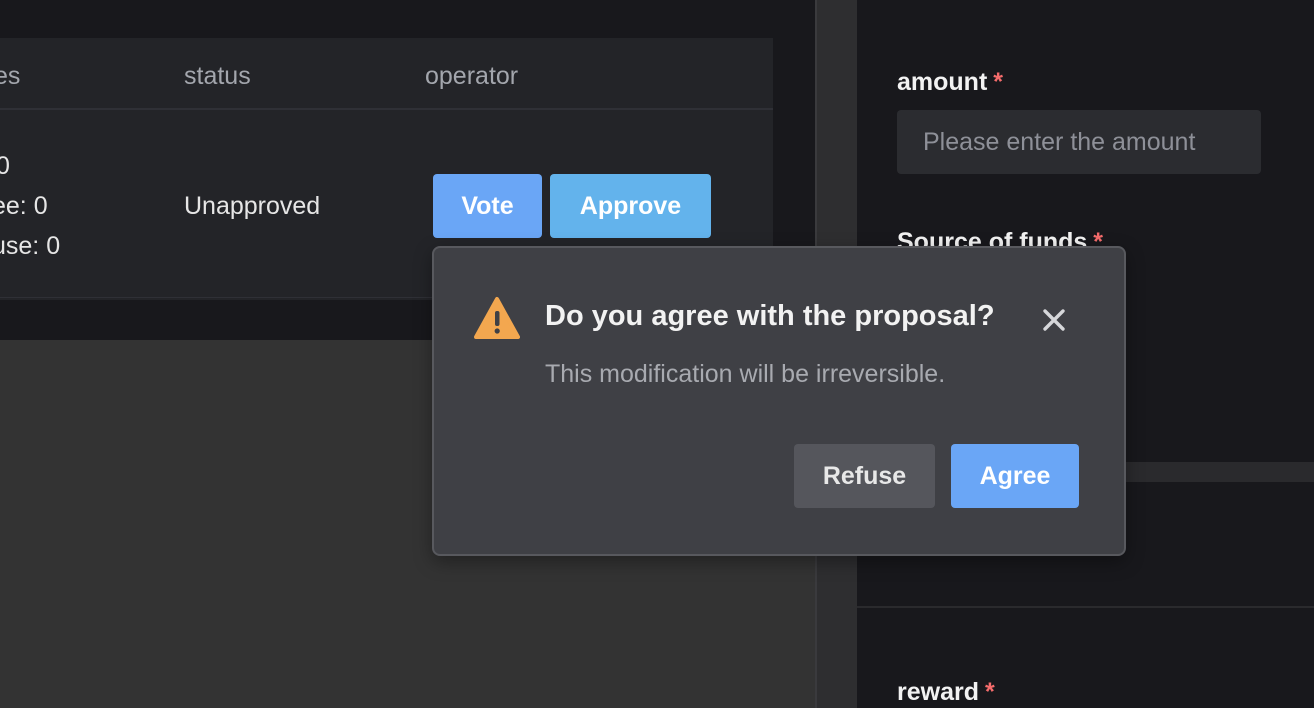 The image size is (1314, 708). I want to click on approve-button: Approve, so click(630, 206).